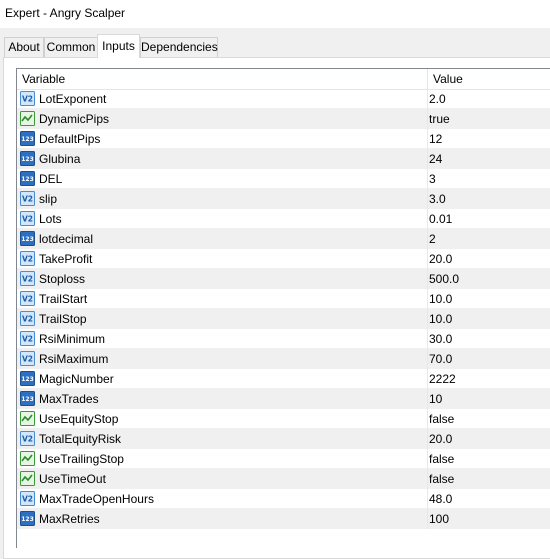  I want to click on table-header: Variable Value, so click(283, 79).